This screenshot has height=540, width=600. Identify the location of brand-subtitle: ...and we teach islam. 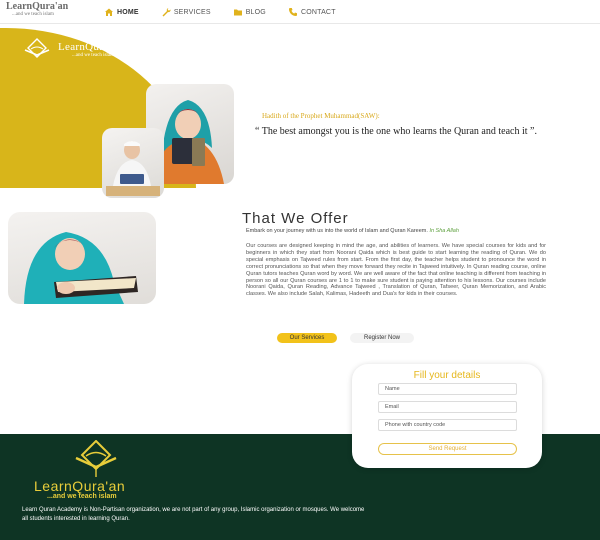
(33, 14).